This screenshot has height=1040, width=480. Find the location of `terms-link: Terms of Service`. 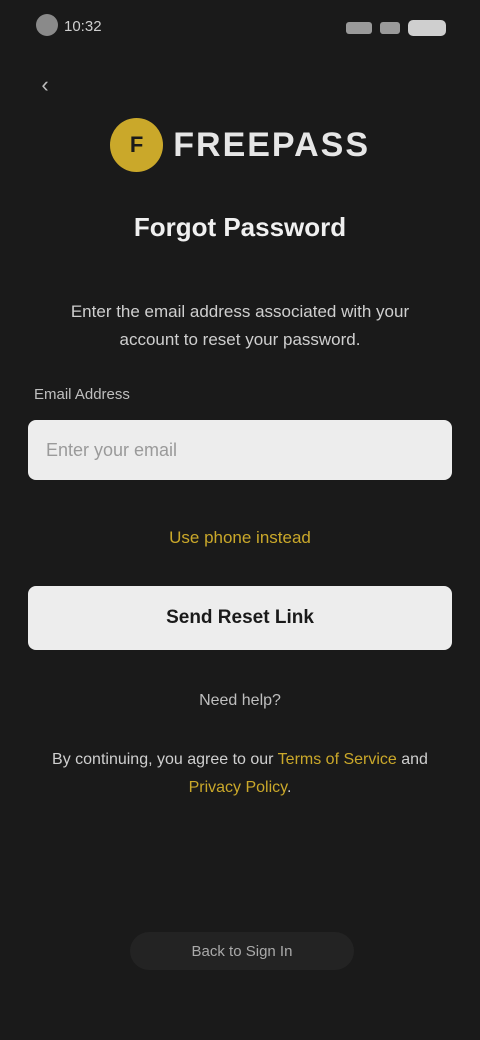

terms-link: Terms of Service is located at coordinates (337, 759).